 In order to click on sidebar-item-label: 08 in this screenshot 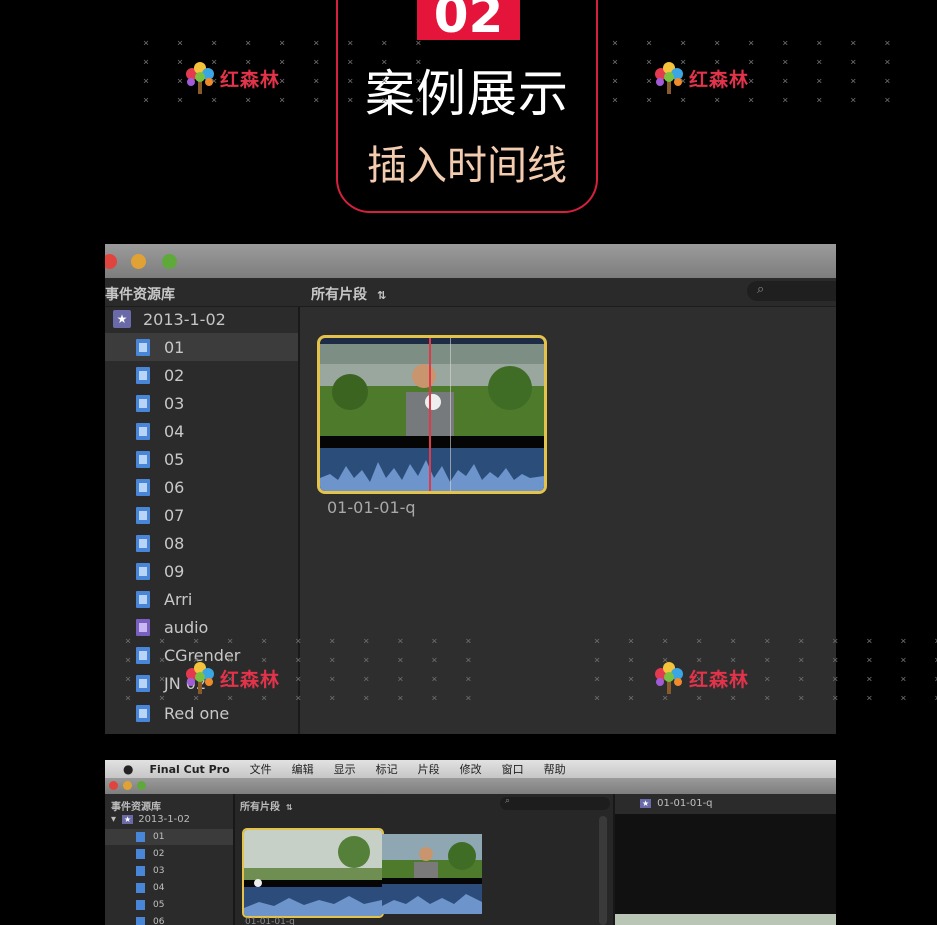, I will do `click(174, 543)`.